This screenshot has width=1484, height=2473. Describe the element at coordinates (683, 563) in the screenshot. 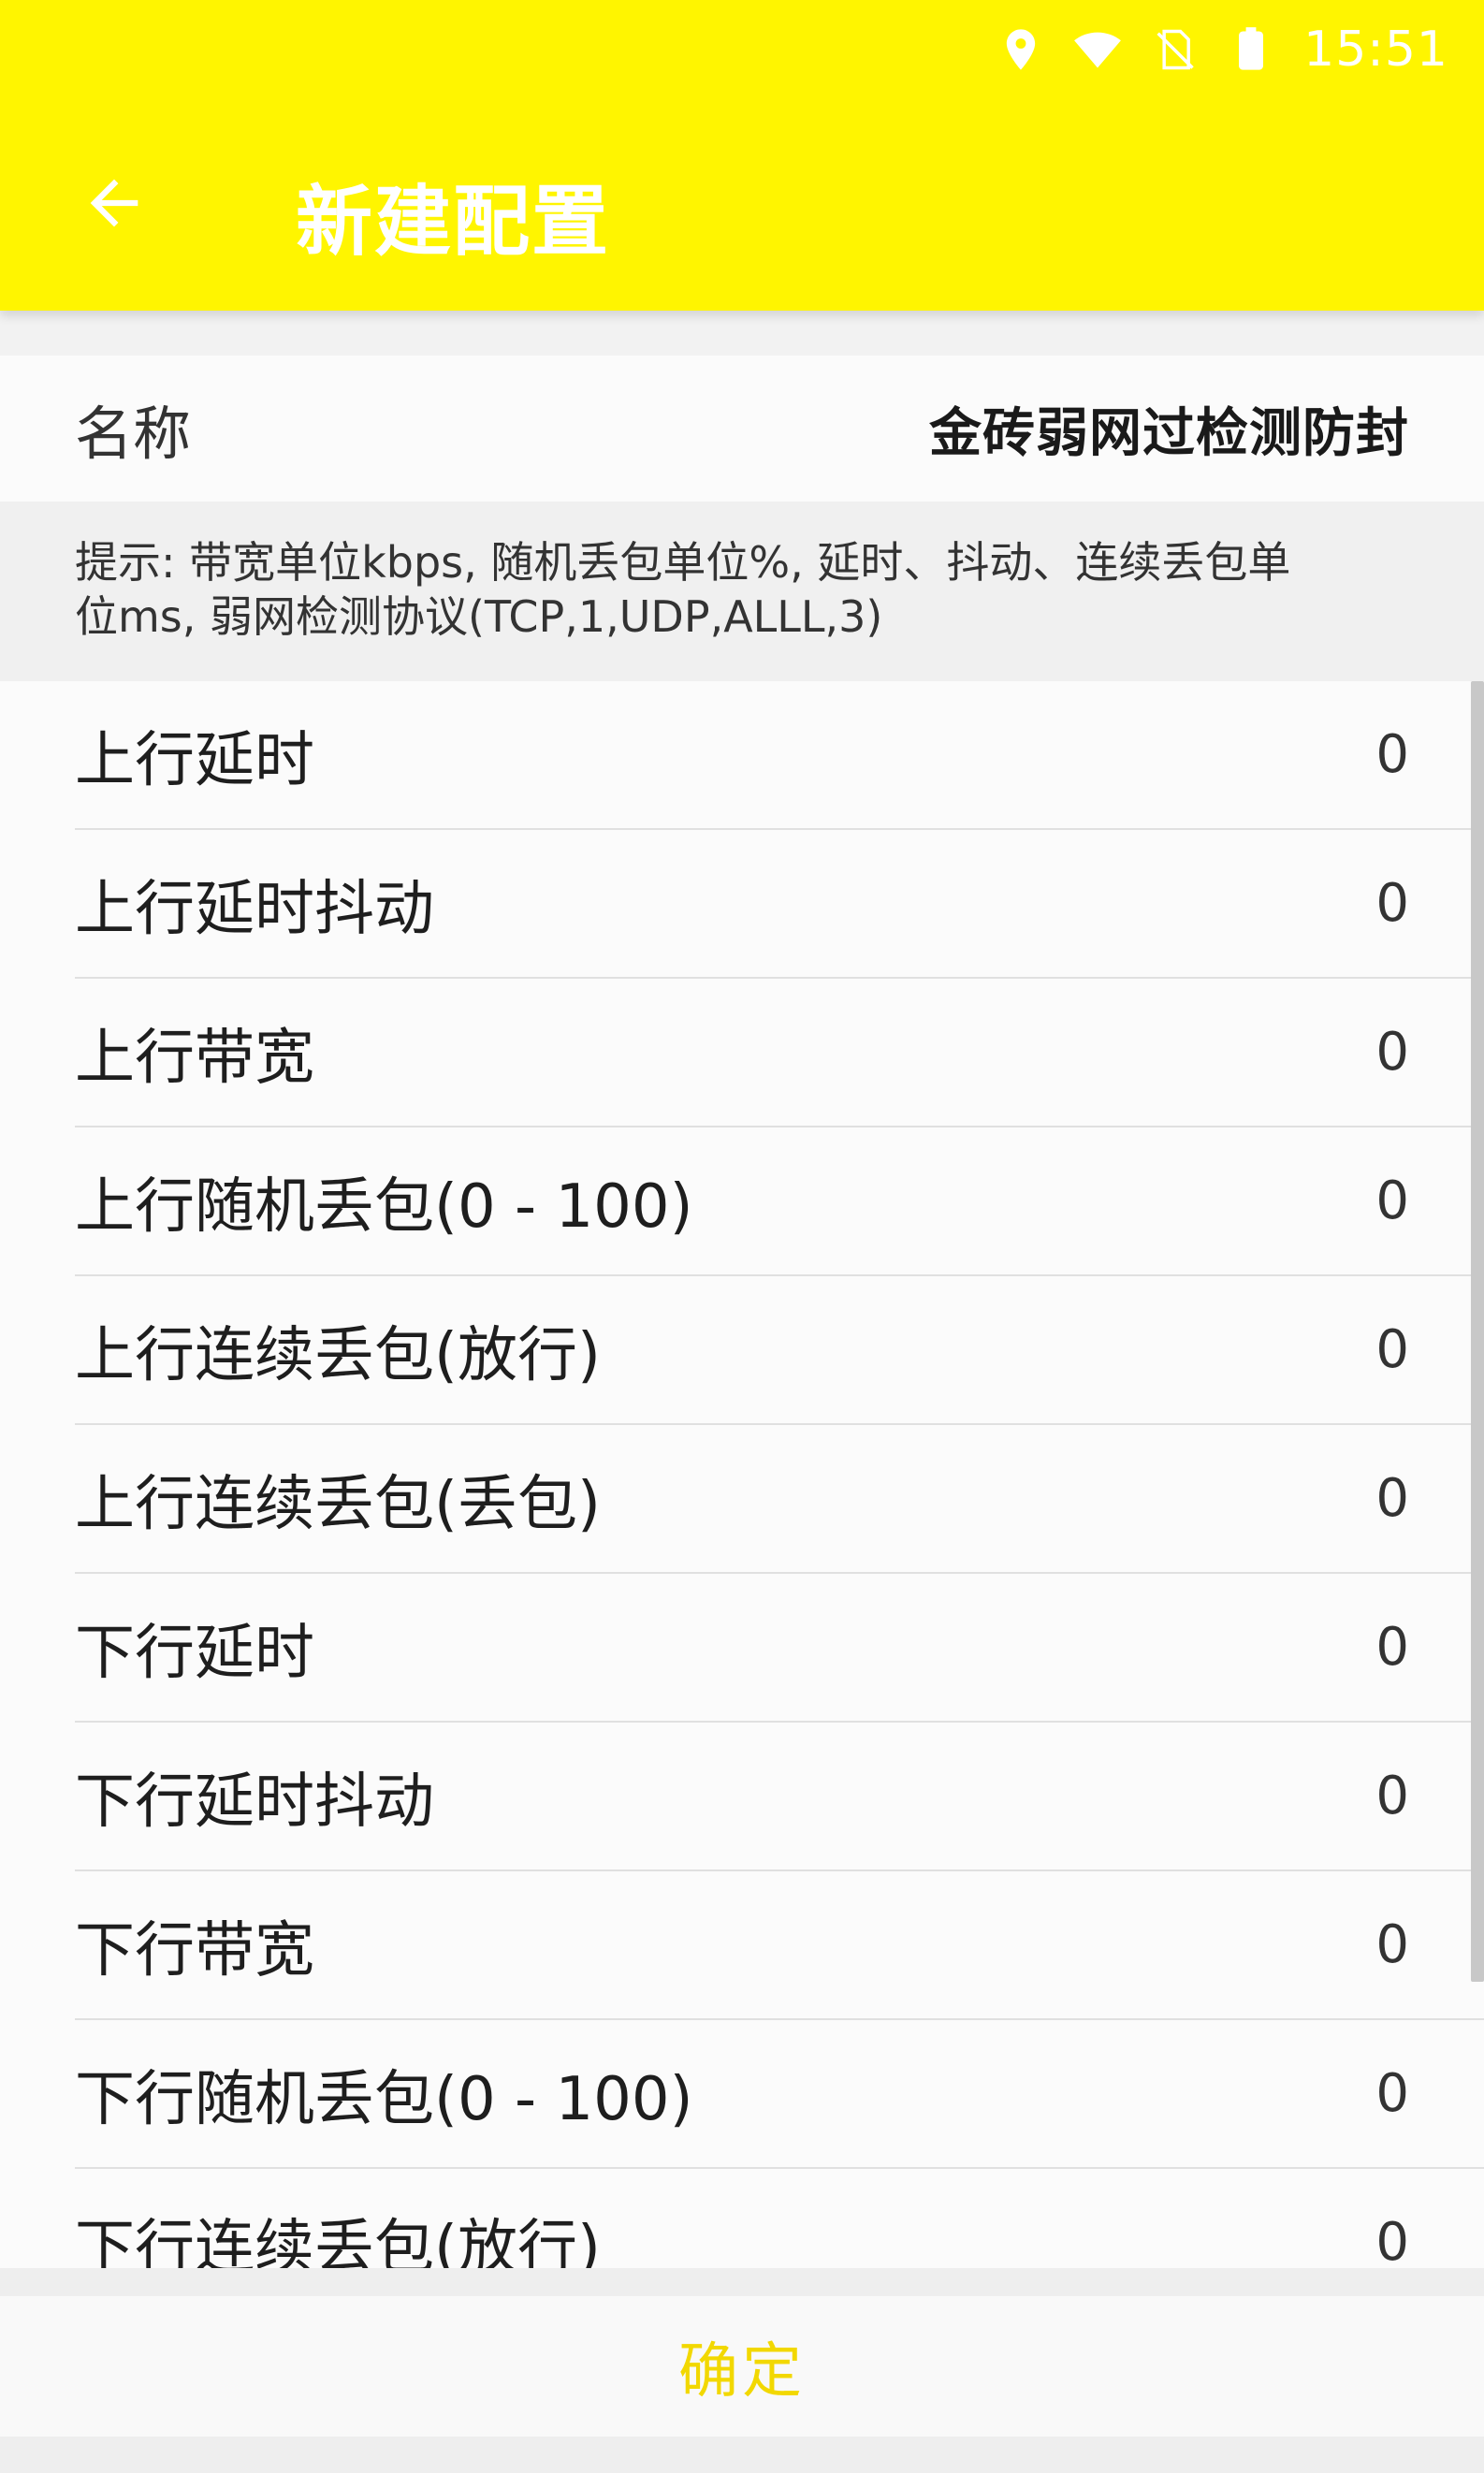

I see `hint-line-1: 提示: 带宽单位kbps, 随机丢包单位%, 延时、抖动、连续丢包单` at that location.